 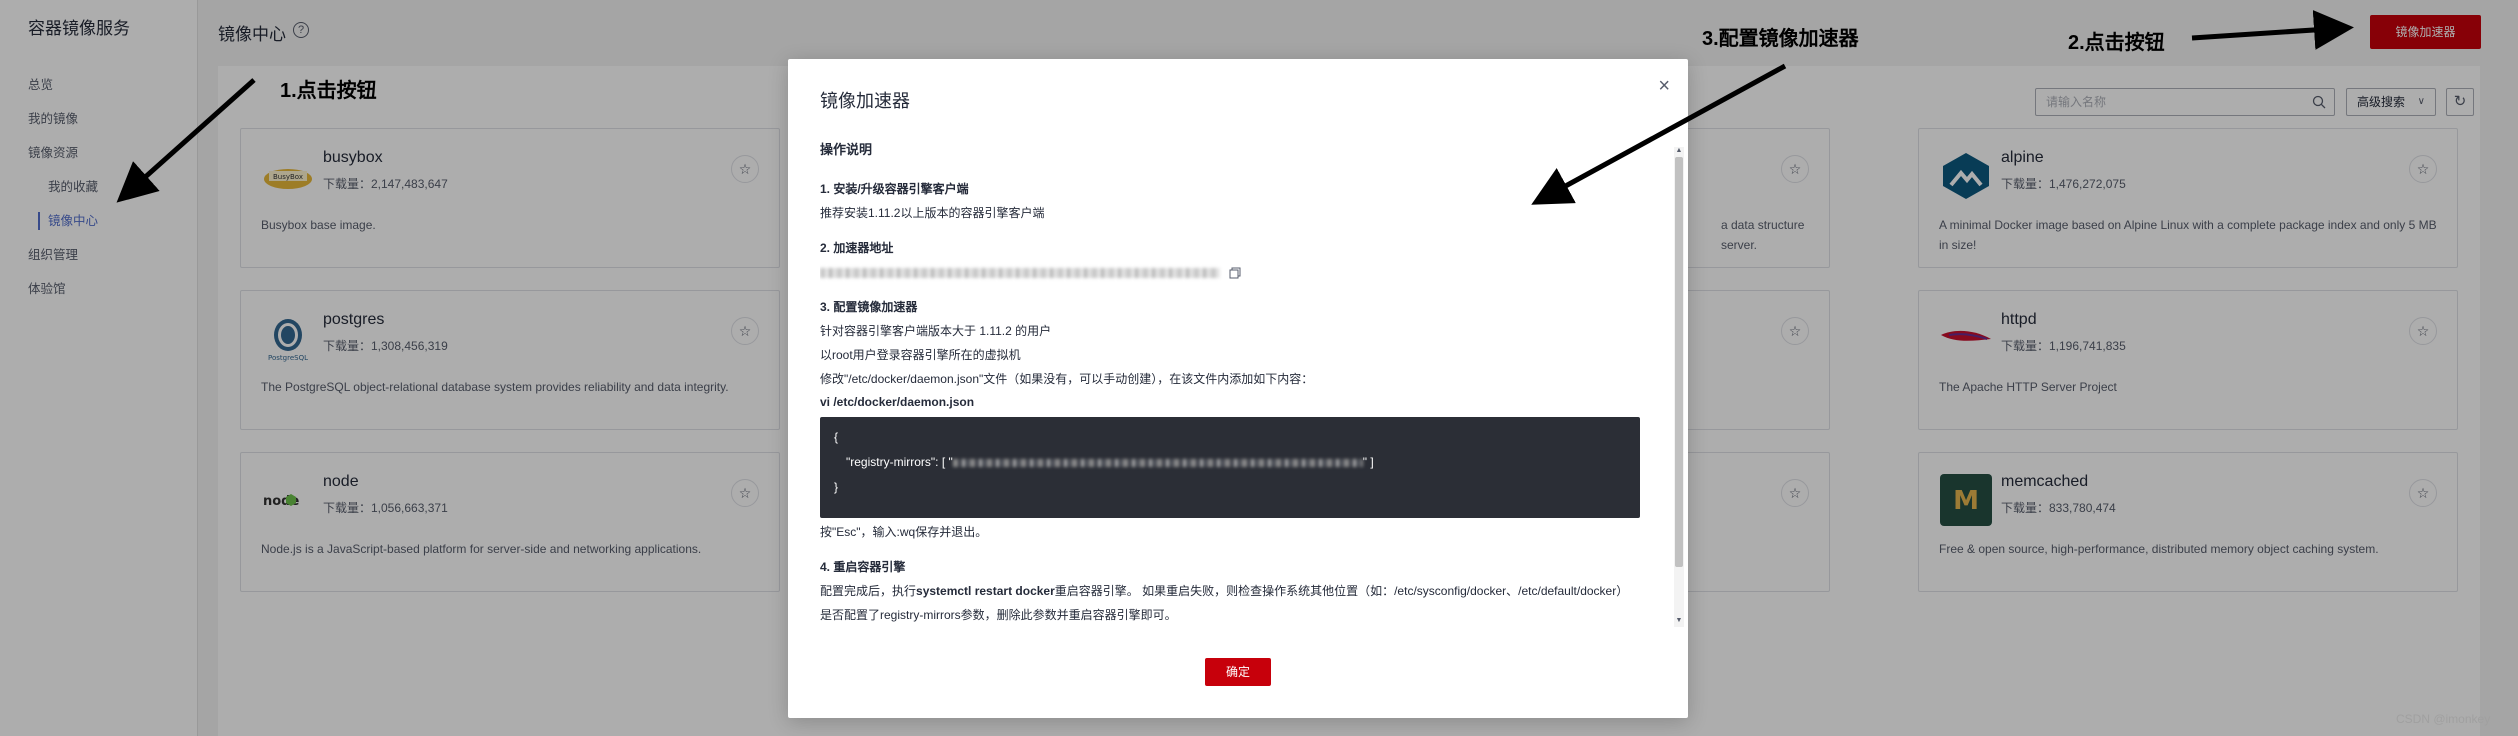 I want to click on accelerator-address, so click(x=1240, y=272).